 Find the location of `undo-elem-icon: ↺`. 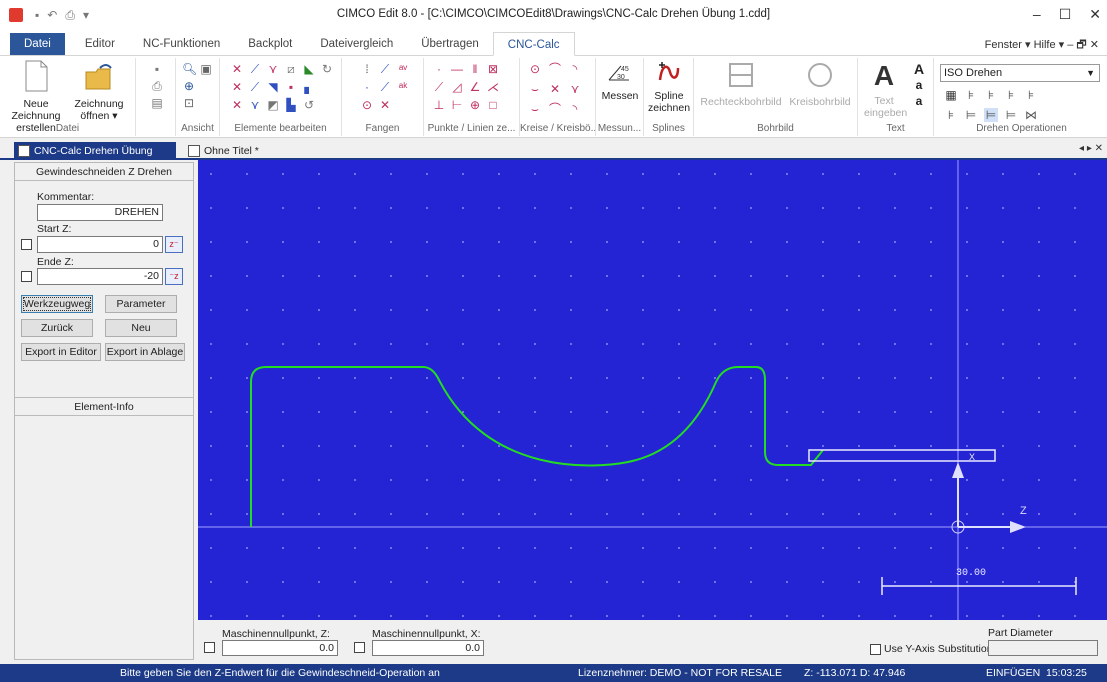

undo-elem-icon: ↺ is located at coordinates (309, 105).